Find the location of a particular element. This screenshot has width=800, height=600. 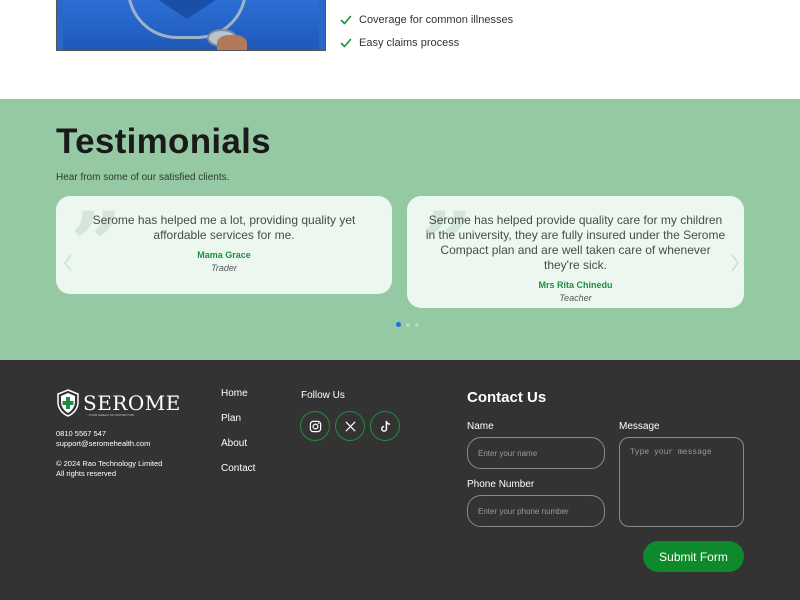

footer-link-plan: Plan is located at coordinates (238, 425).